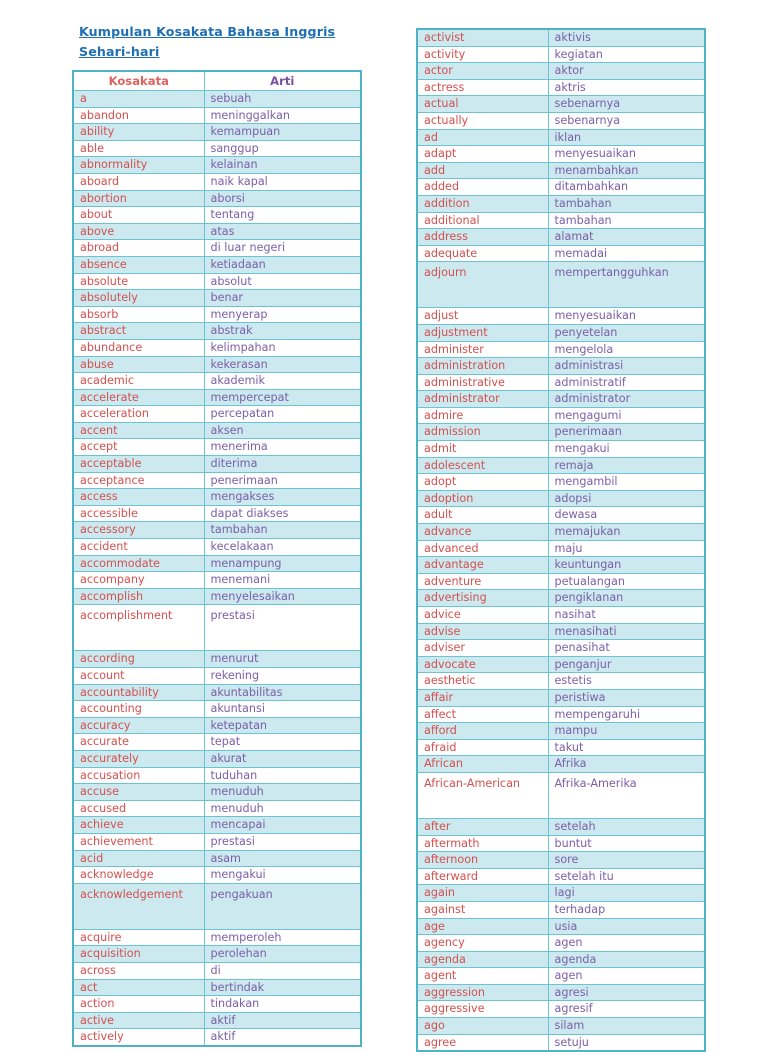  What do you see at coordinates (138, 447) in the screenshot?
I see `vocabulary-word: accept` at bounding box center [138, 447].